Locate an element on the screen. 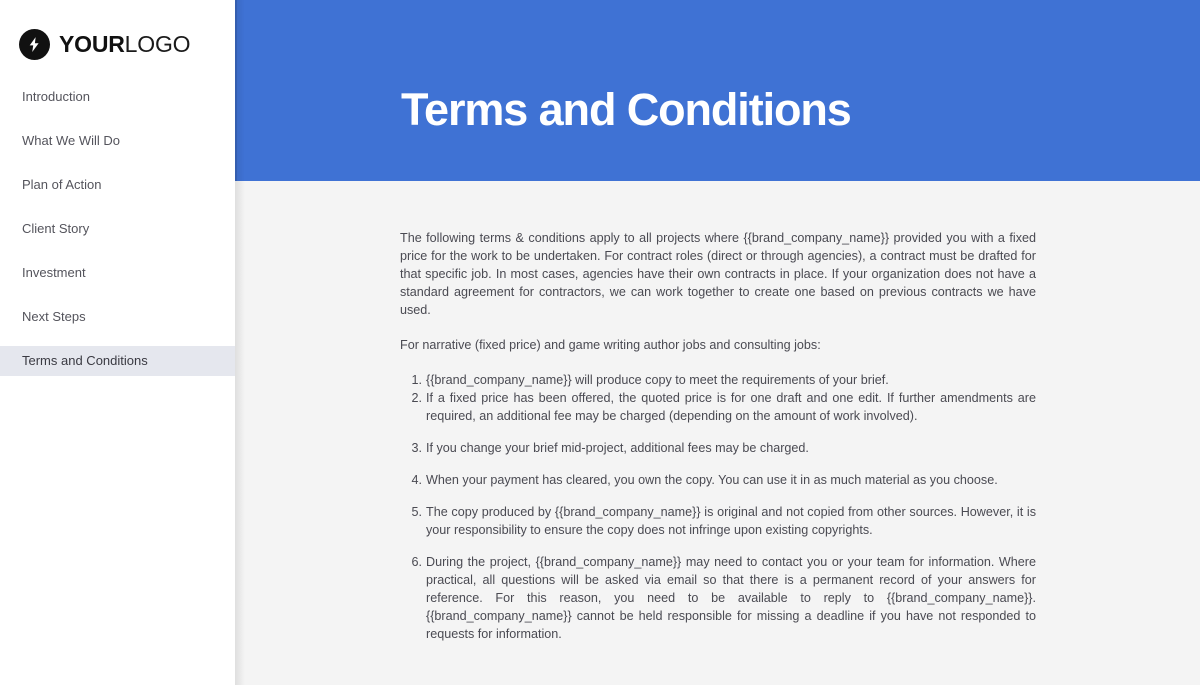  brand-name: YOURLOGO is located at coordinates (125, 44).